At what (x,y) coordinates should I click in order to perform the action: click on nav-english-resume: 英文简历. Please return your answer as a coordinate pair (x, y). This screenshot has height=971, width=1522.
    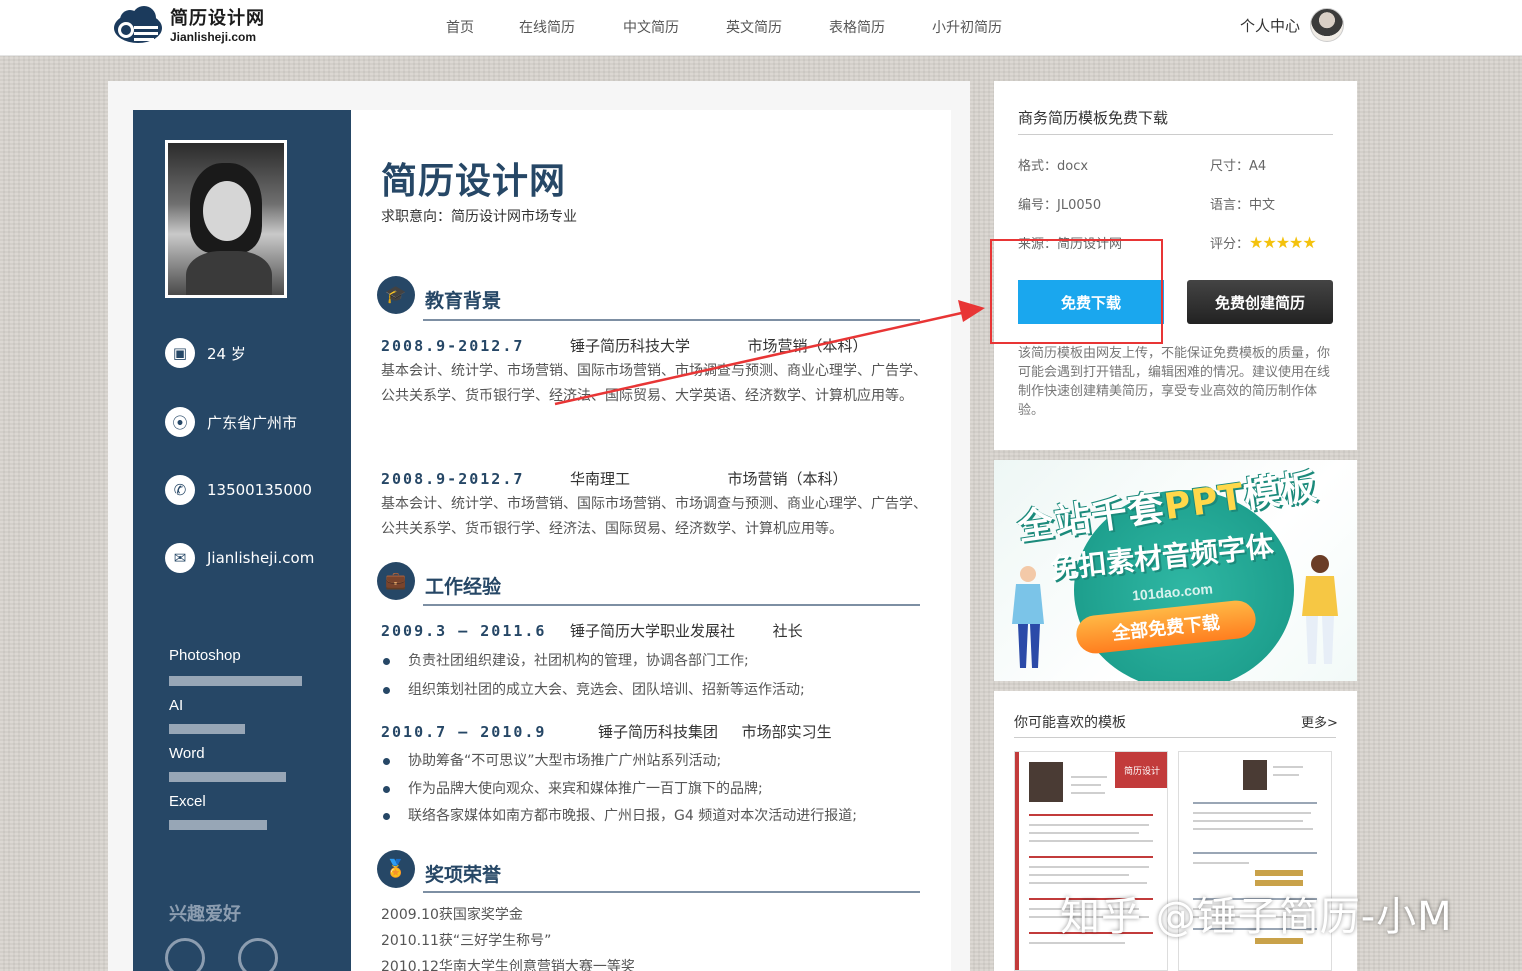
    Looking at the image, I should click on (754, 27).